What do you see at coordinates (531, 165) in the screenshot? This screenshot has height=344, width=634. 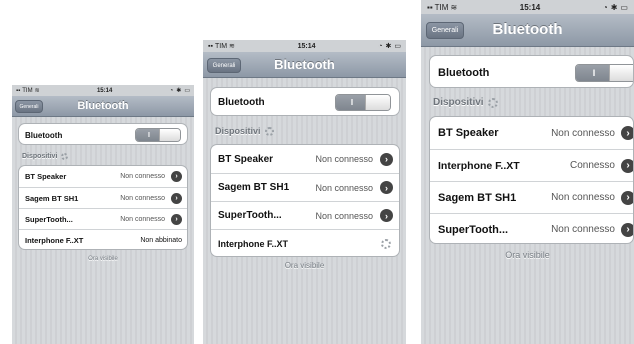 I see `device-row: Interphone F..XT Connesso ›` at bounding box center [531, 165].